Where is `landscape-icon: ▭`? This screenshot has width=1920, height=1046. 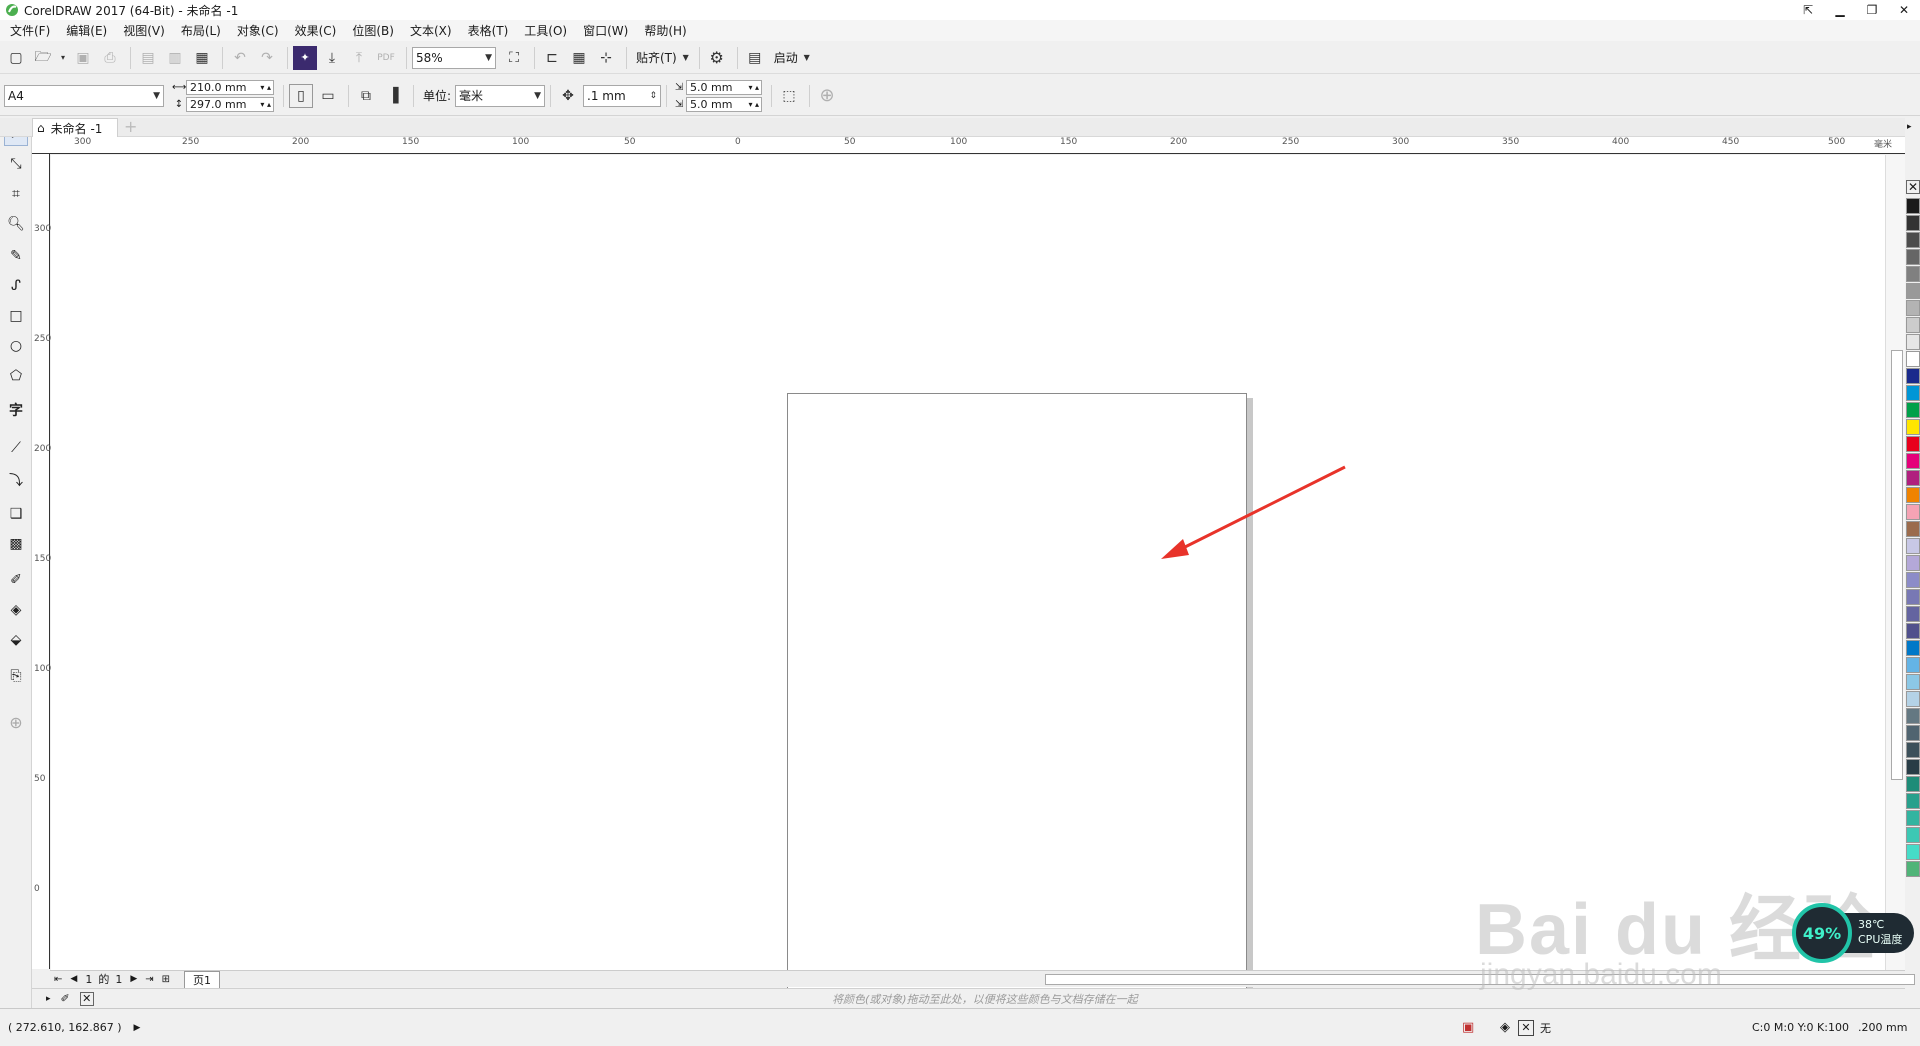 landscape-icon: ▭ is located at coordinates (328, 96).